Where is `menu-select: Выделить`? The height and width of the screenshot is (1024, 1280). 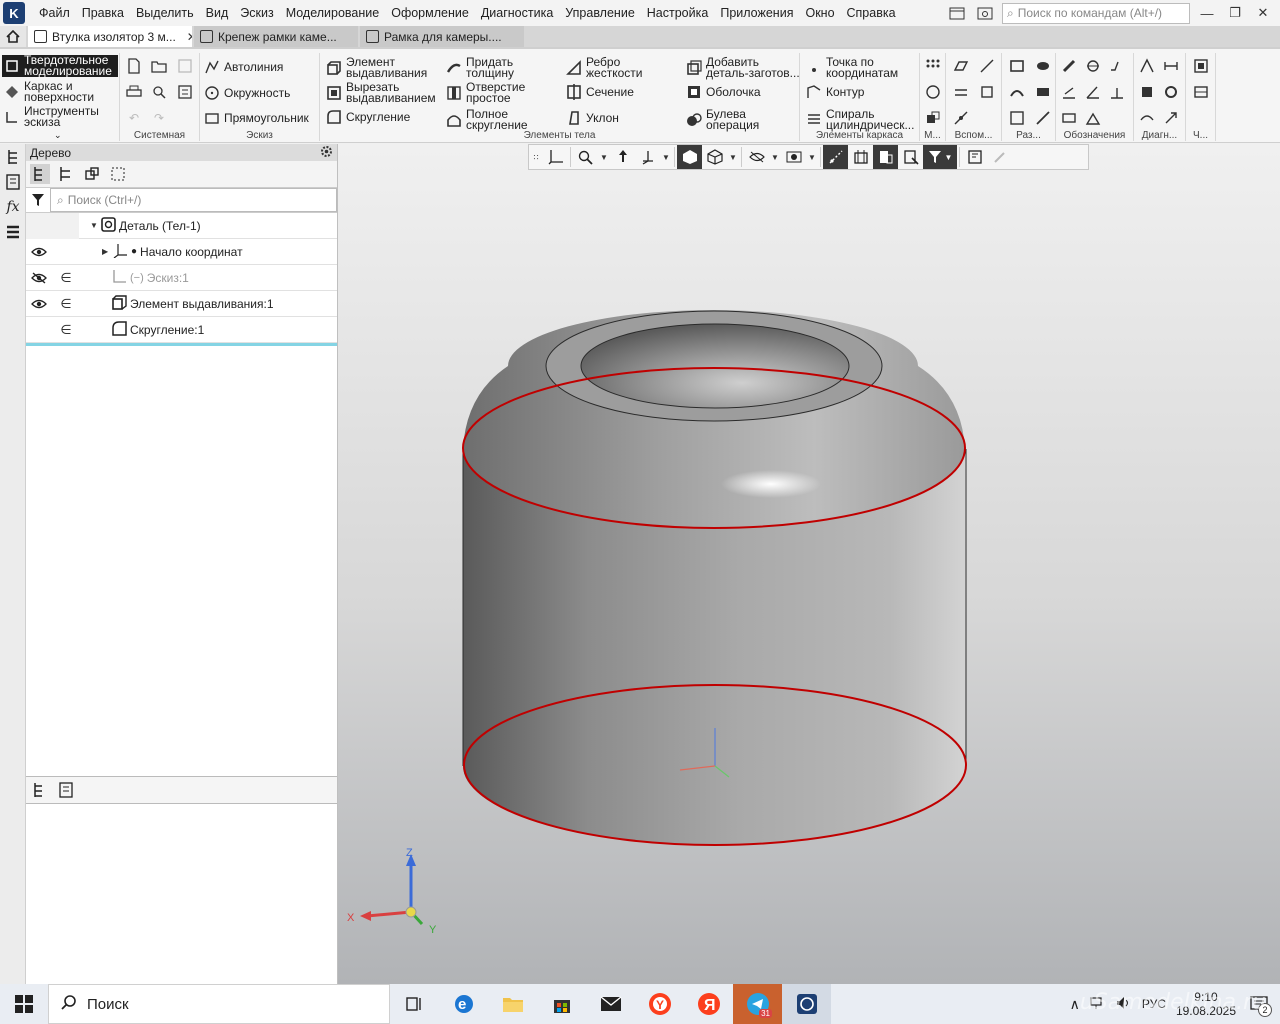
menu-select: Выделить is located at coordinates (165, 13).